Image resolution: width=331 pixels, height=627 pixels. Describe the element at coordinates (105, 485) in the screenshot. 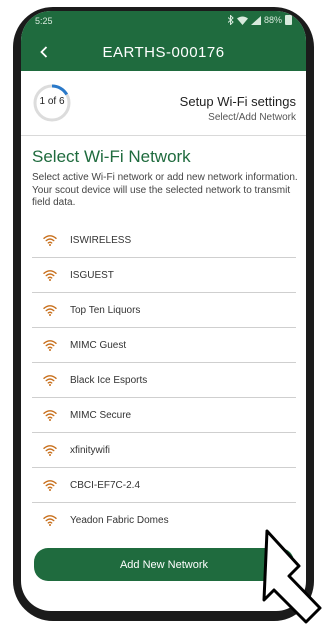

I see `network-name: CBCI-EF7C-2.4` at that location.